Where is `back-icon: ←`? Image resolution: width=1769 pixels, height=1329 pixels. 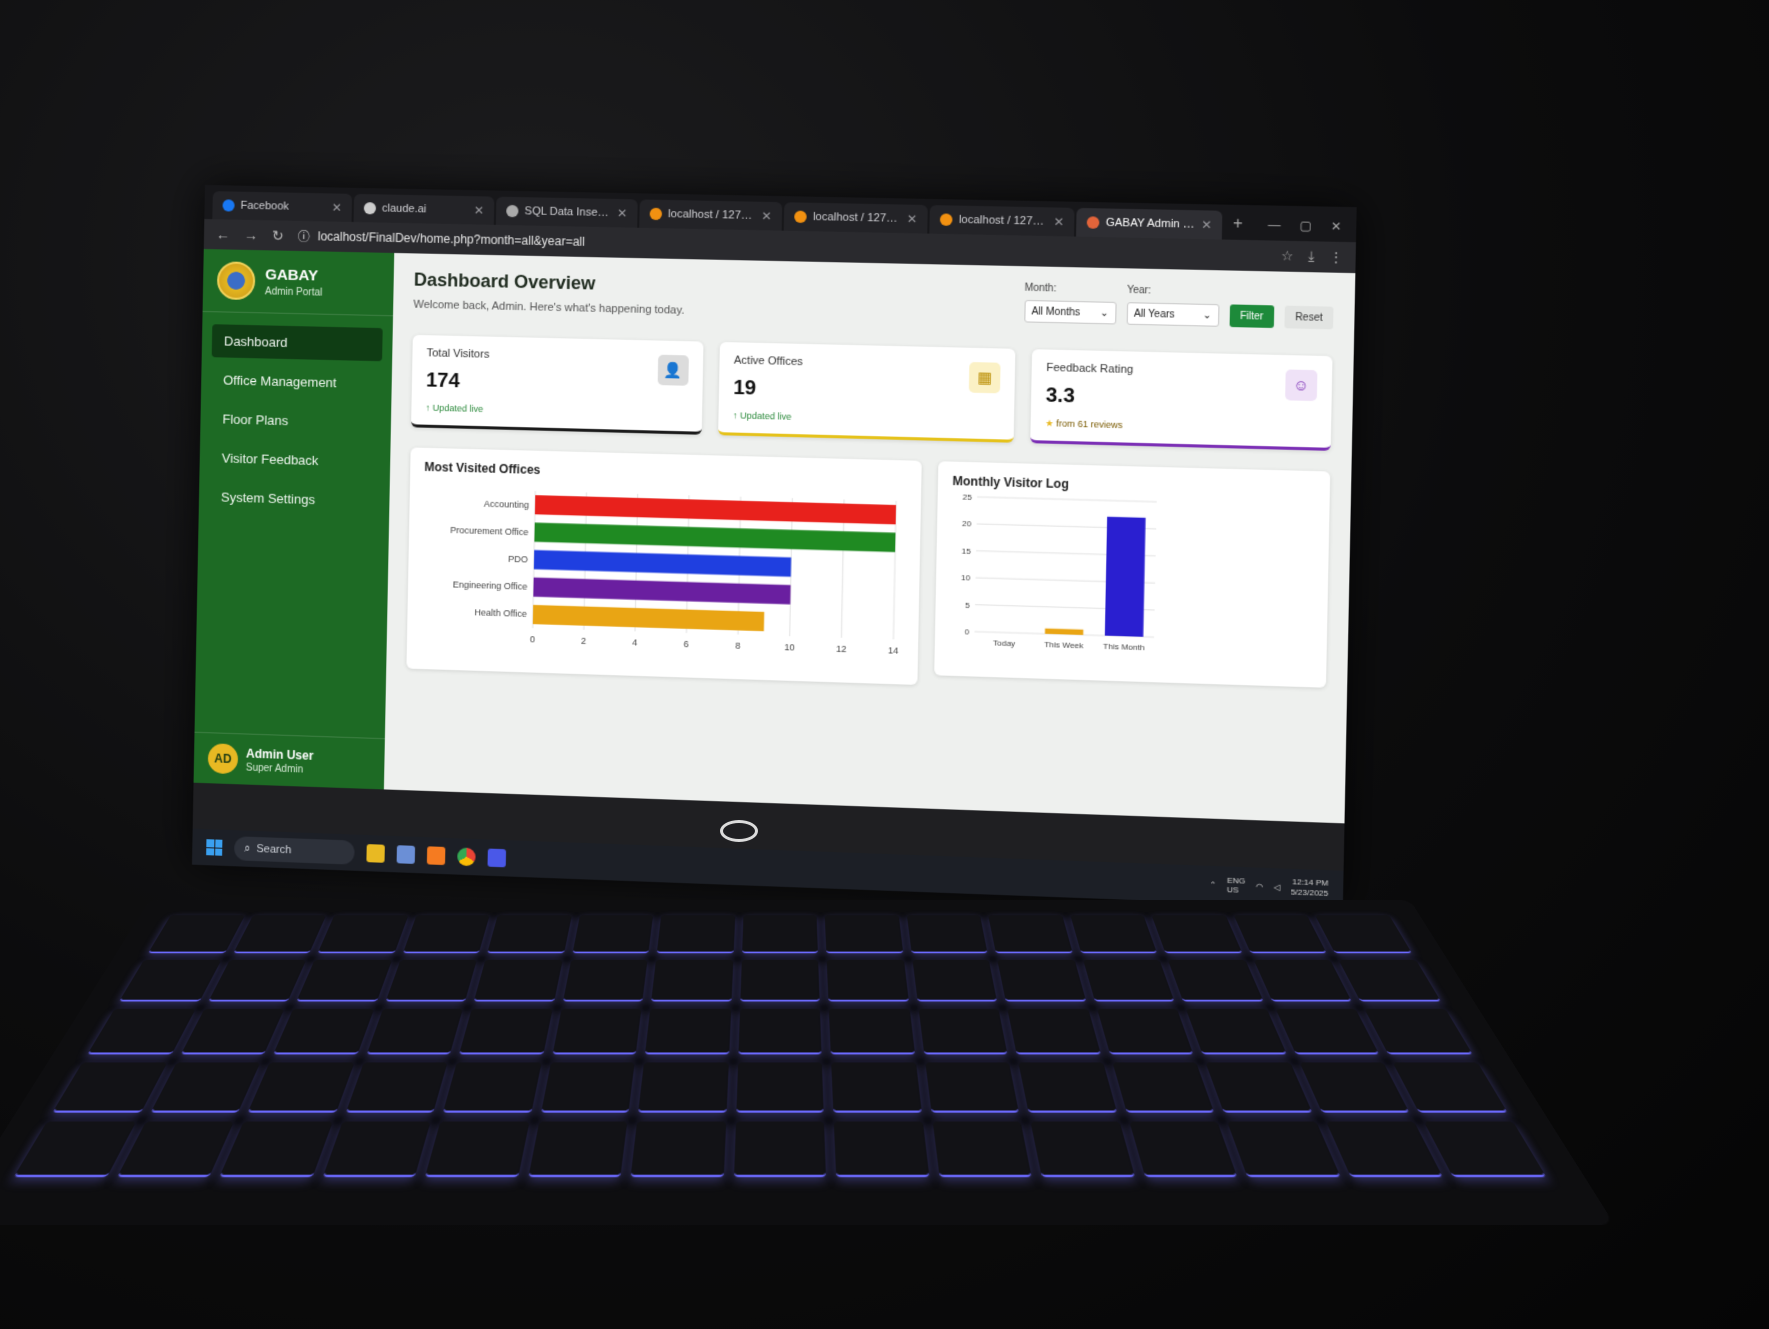 back-icon: ← is located at coordinates (223, 234).